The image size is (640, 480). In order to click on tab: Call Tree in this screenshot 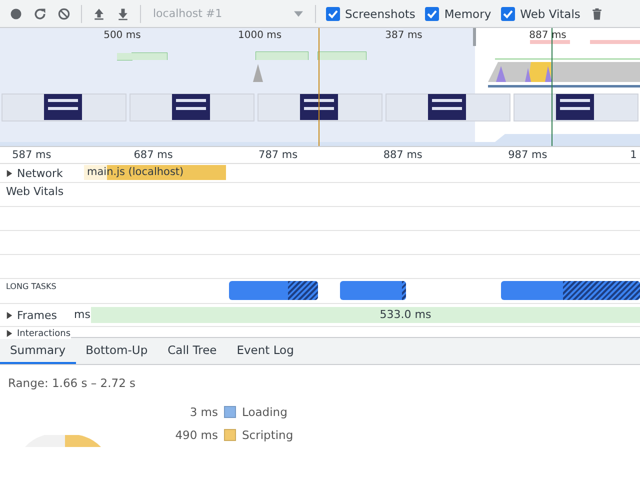, I will do `click(192, 351)`.